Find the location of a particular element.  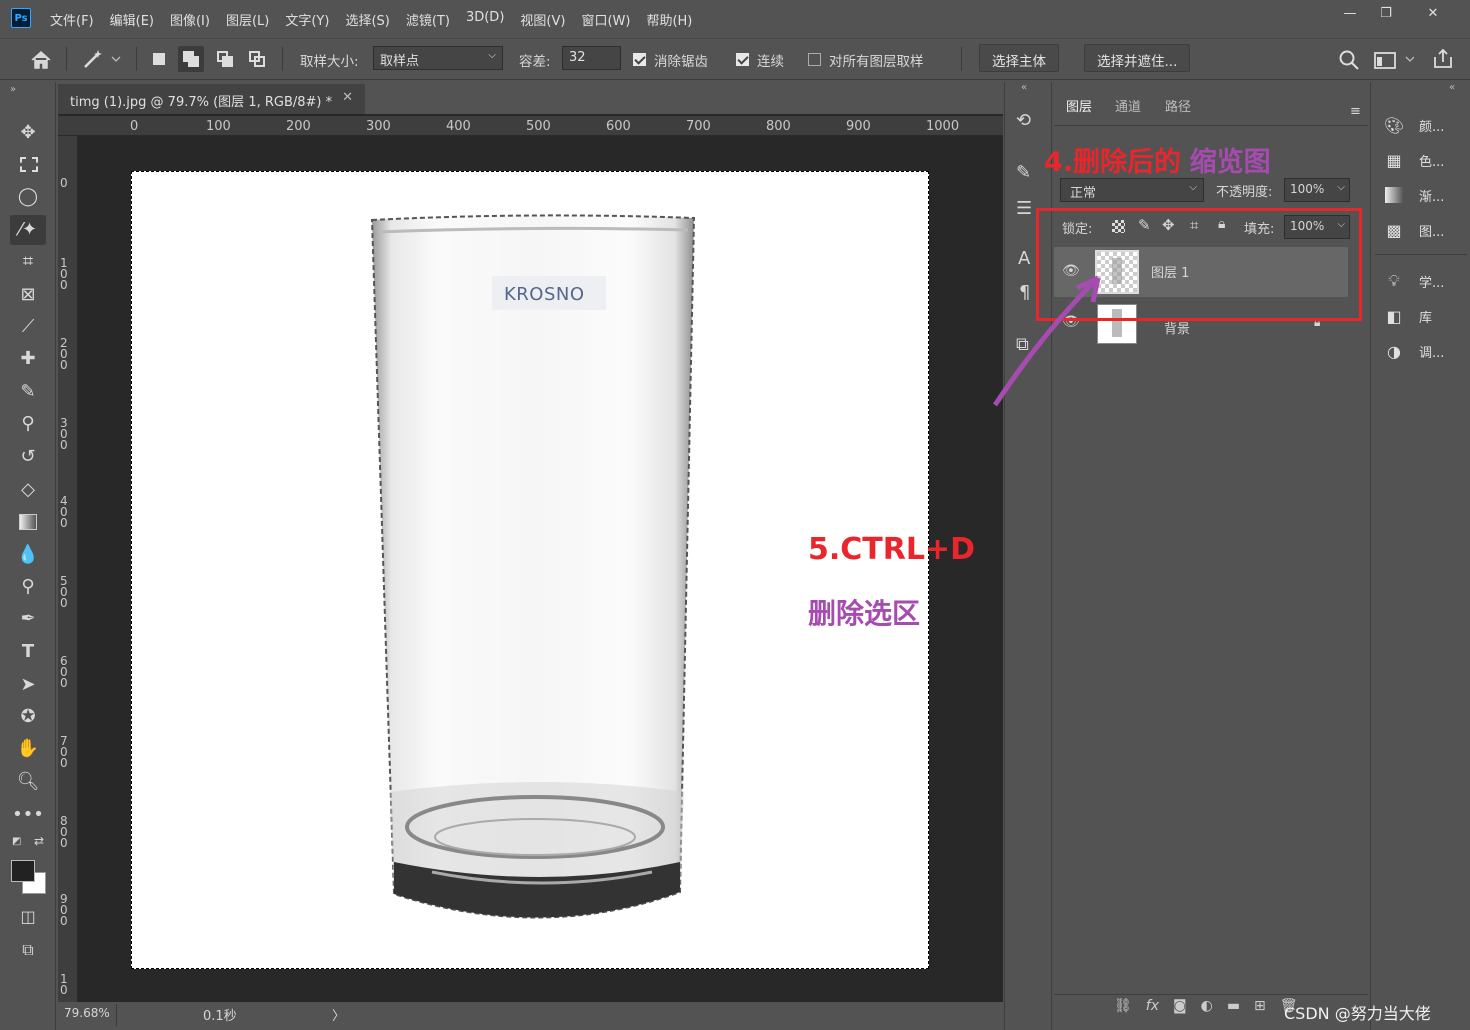

library-icon: ◧ is located at coordinates (1394, 316).